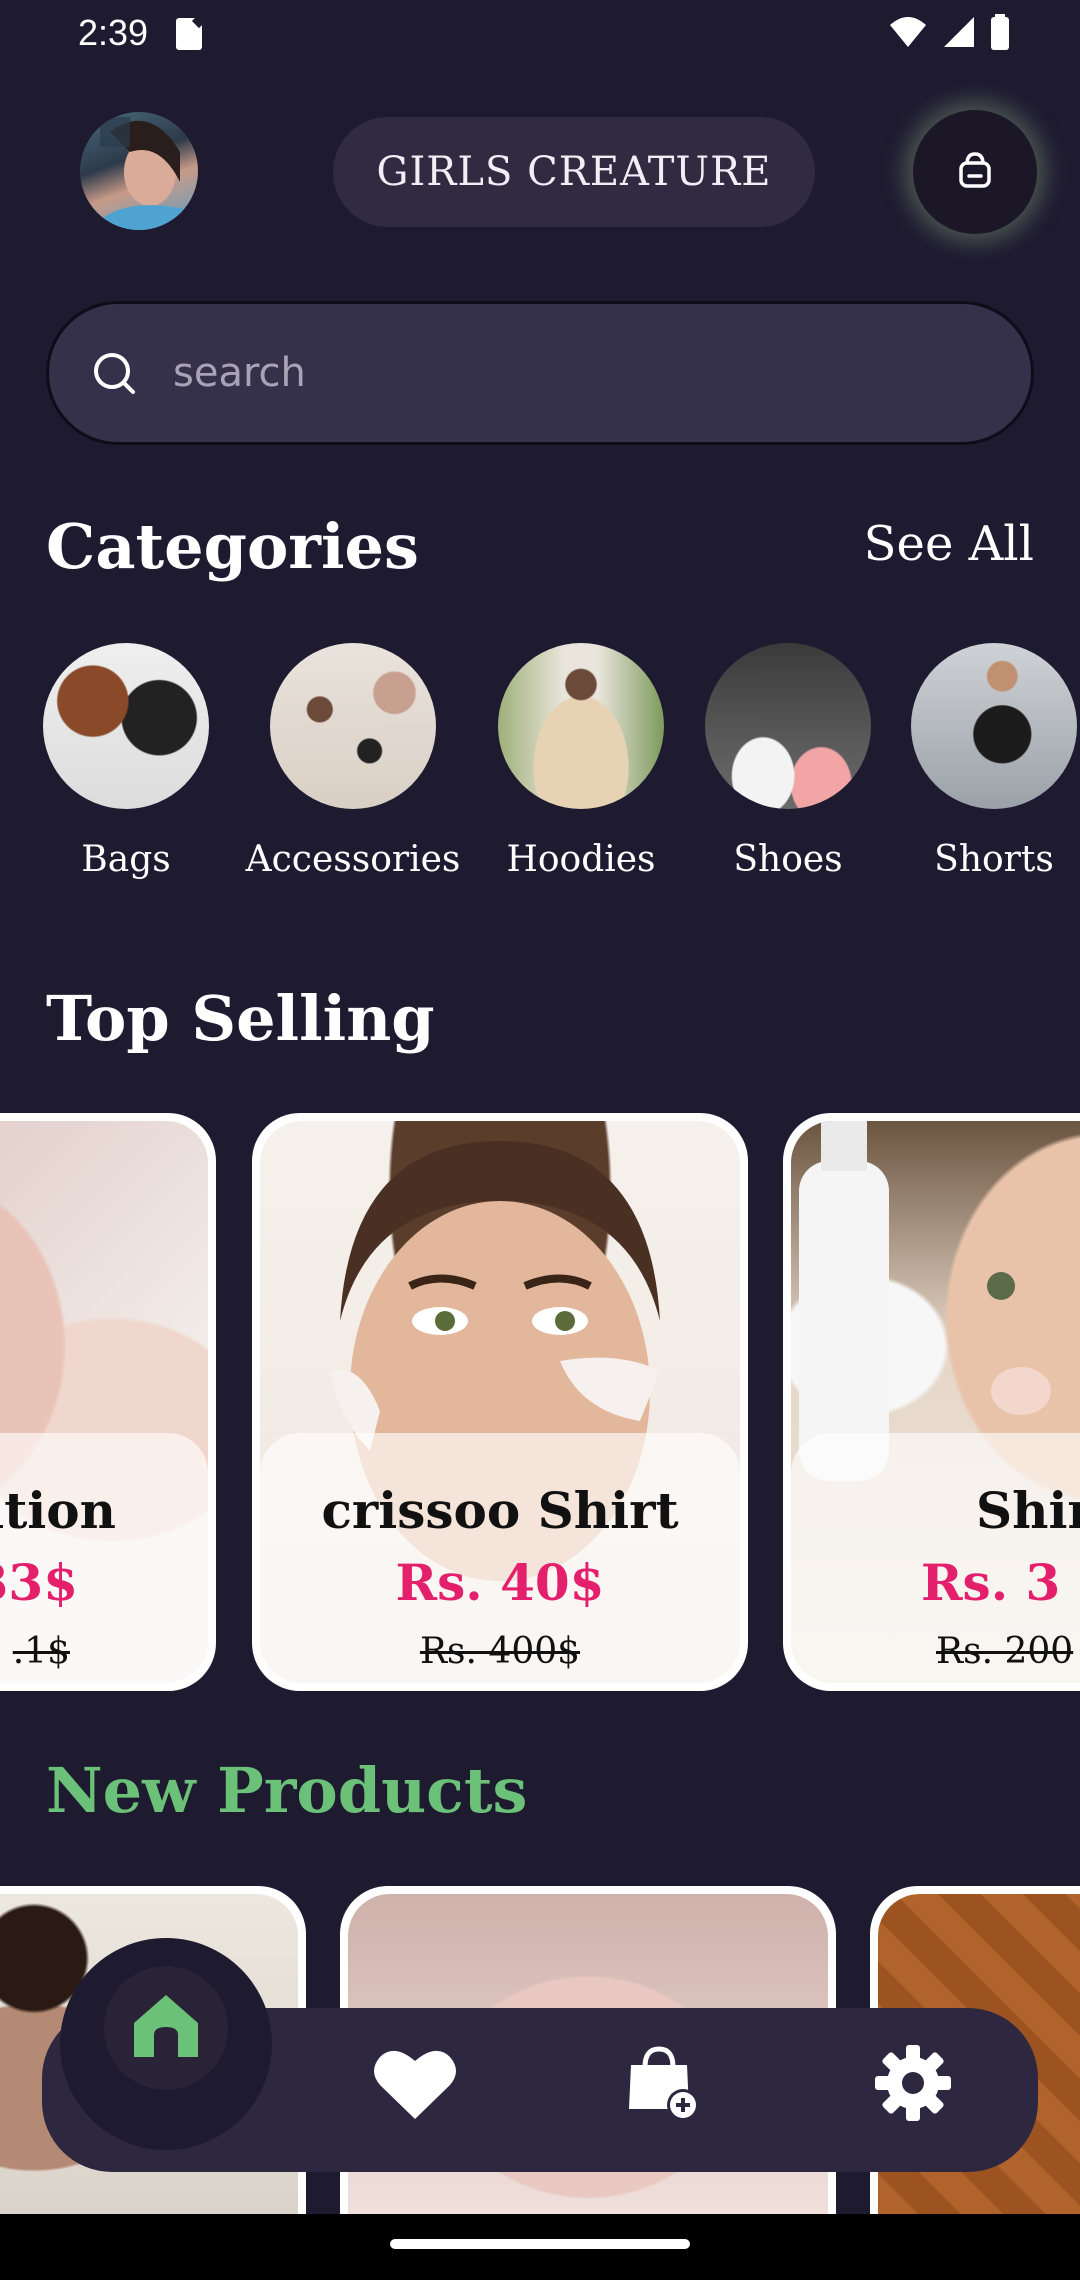  I want to click on category-label: Shorts, so click(994, 859).